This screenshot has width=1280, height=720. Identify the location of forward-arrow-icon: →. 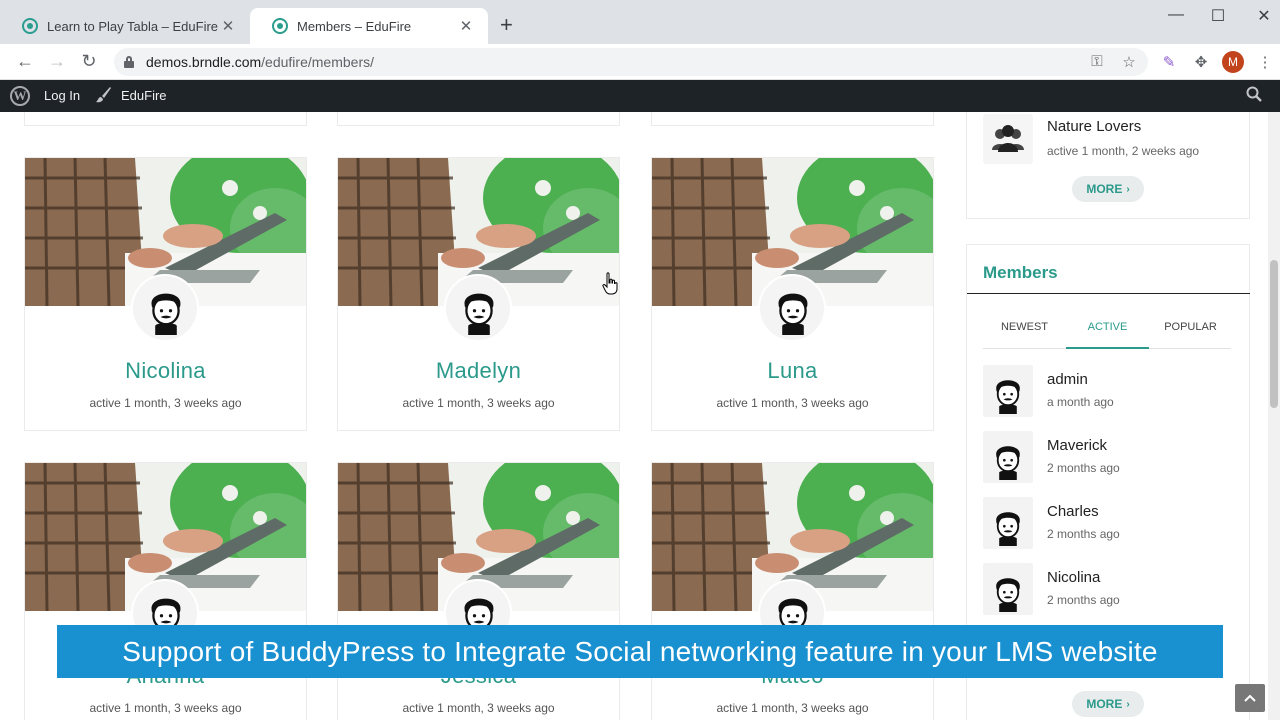
(57, 61).